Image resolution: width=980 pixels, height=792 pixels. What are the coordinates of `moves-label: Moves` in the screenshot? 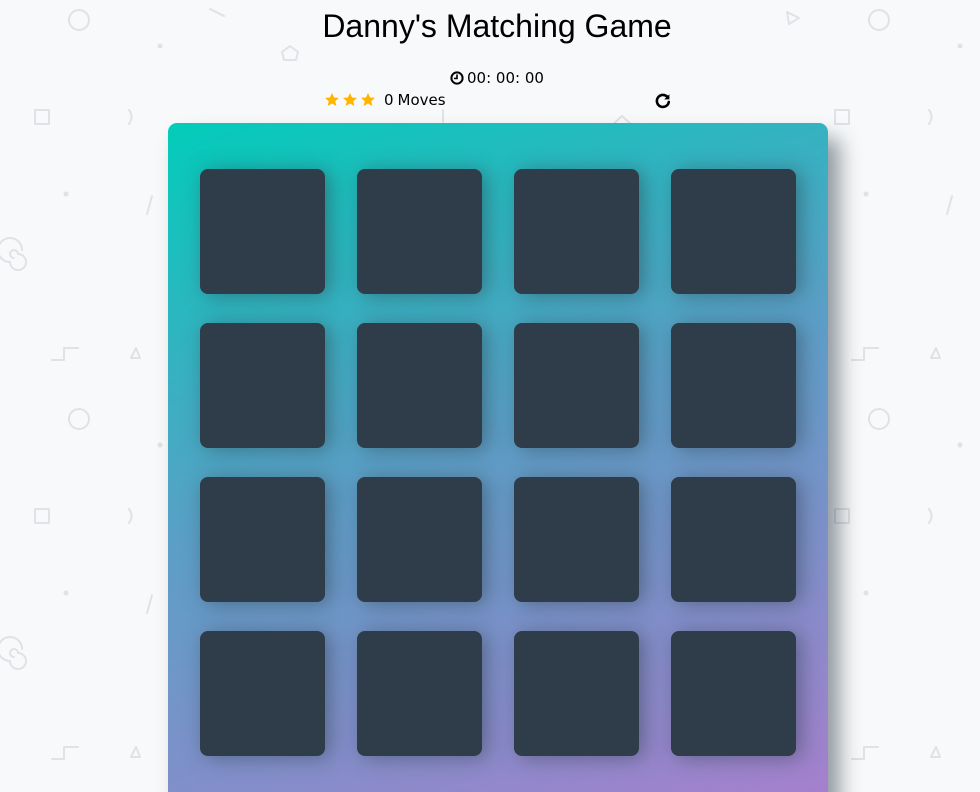 It's located at (421, 100).